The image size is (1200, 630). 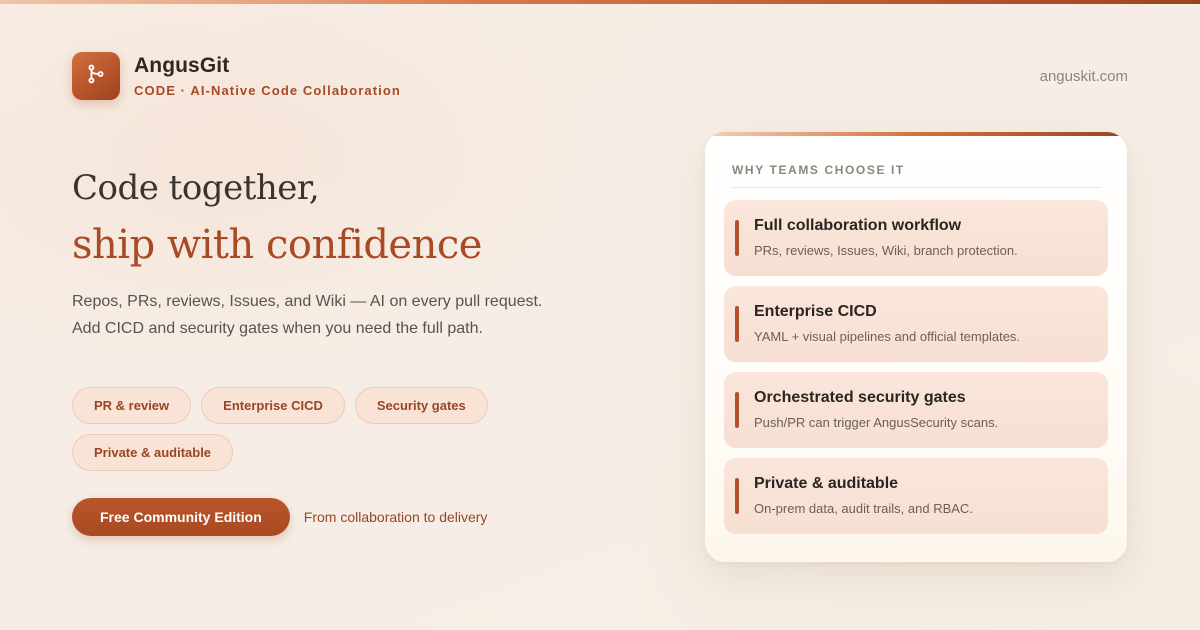 What do you see at coordinates (1084, 76) in the screenshot?
I see `domain-link: anguskit.com` at bounding box center [1084, 76].